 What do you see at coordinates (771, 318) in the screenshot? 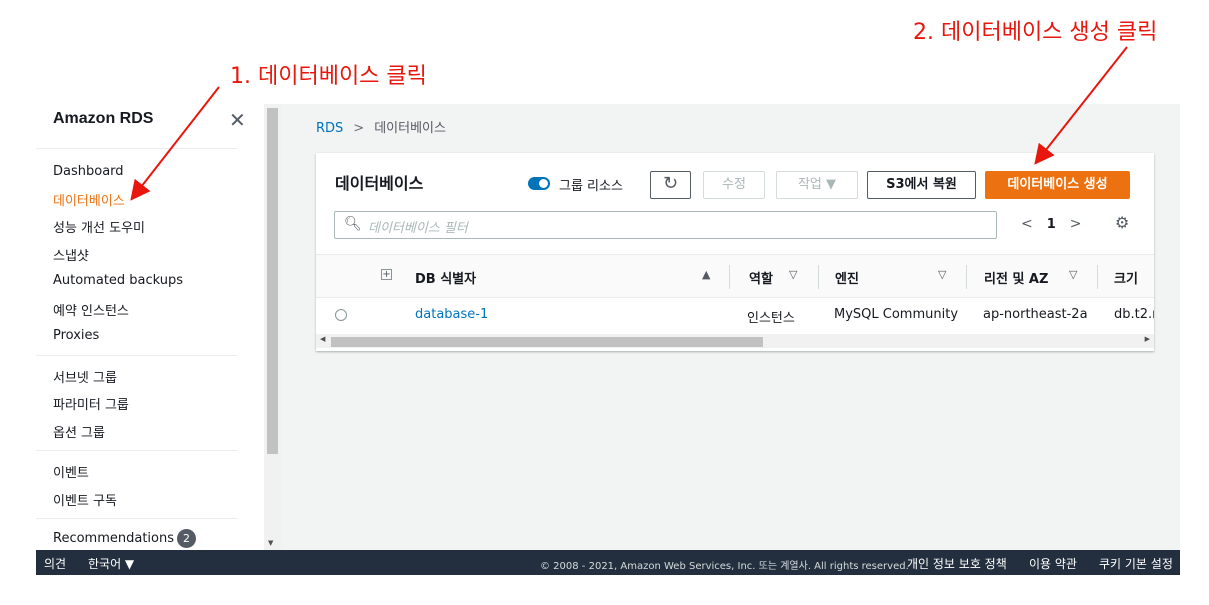
I see `cell-role: 인스턴스` at bounding box center [771, 318].